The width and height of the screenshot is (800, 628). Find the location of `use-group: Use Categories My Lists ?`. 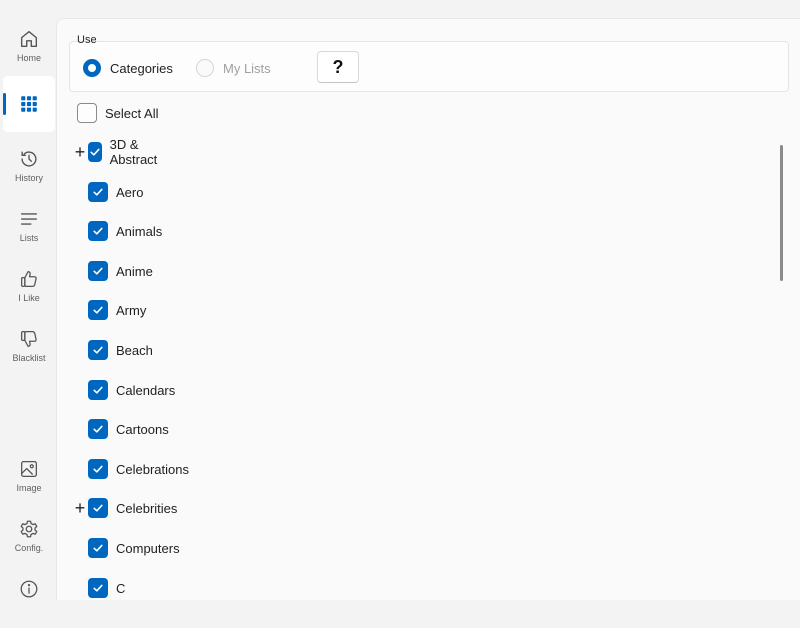

use-group: Use Categories My Lists ? is located at coordinates (429, 63).